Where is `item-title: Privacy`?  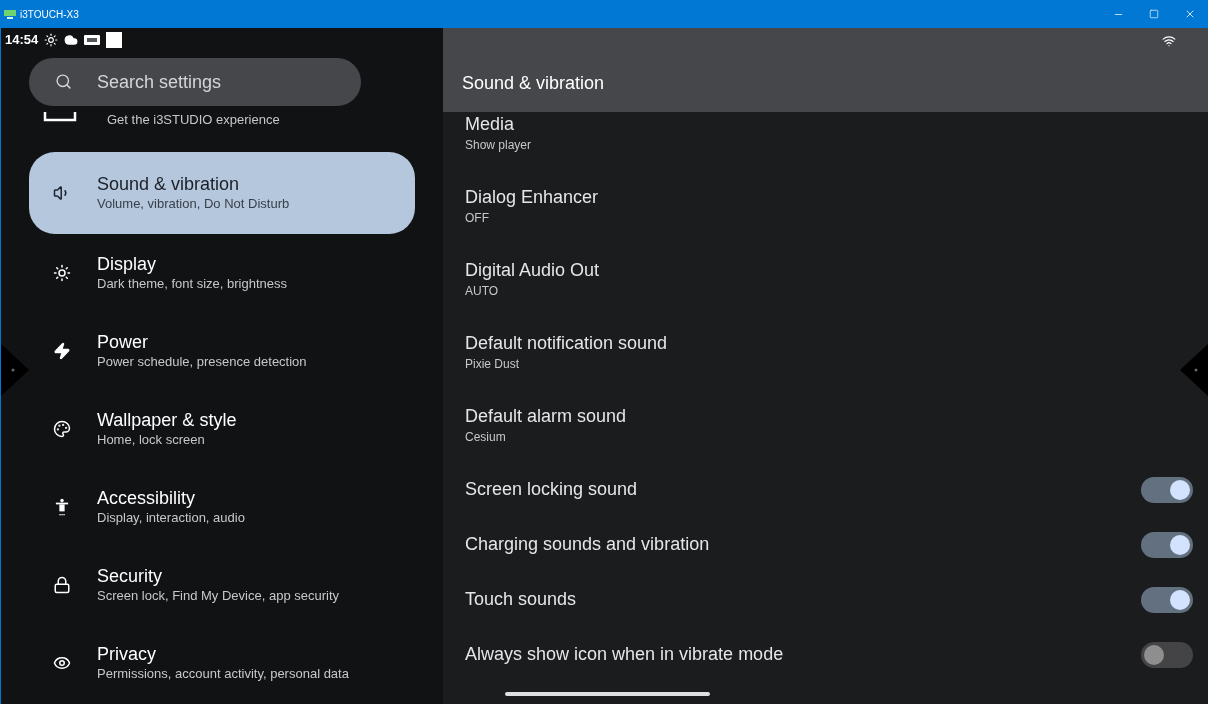
item-title: Privacy is located at coordinates (127, 654).